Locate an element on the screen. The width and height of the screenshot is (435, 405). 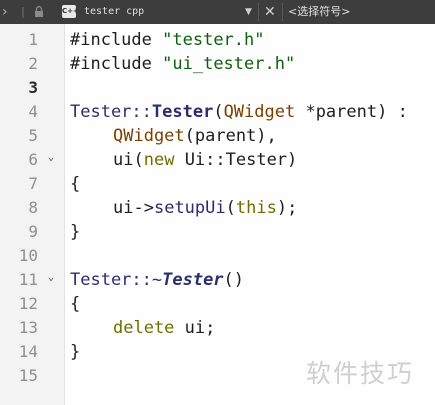
line-number: 11 is located at coordinates (28, 279).